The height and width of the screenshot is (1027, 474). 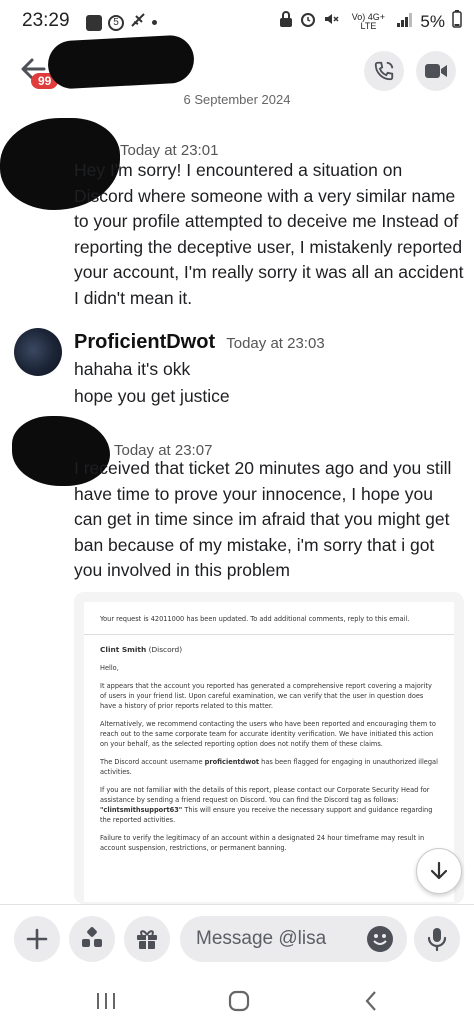 I want to click on alarm-icon, so click(x=308, y=21).